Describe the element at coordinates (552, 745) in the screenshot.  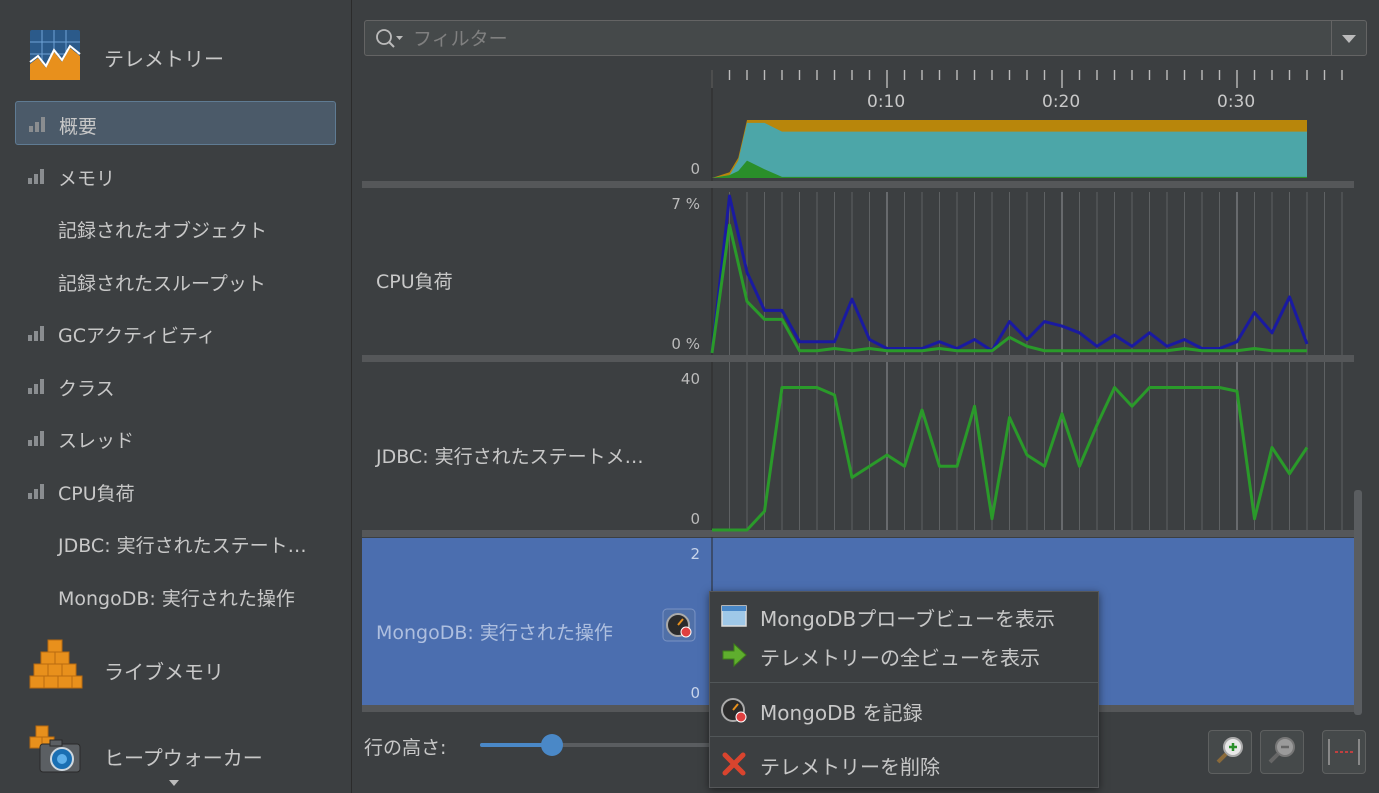
I see `row-height-slider-thumb` at that location.